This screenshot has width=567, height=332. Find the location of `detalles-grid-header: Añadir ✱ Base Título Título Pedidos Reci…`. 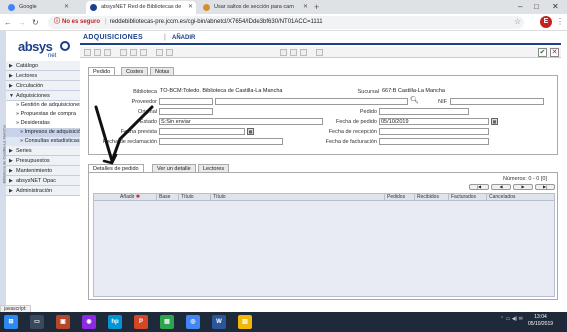

detalles-grid-header: Añadir ✱ Base Título Título Pedidos Reci… is located at coordinates (324, 197).